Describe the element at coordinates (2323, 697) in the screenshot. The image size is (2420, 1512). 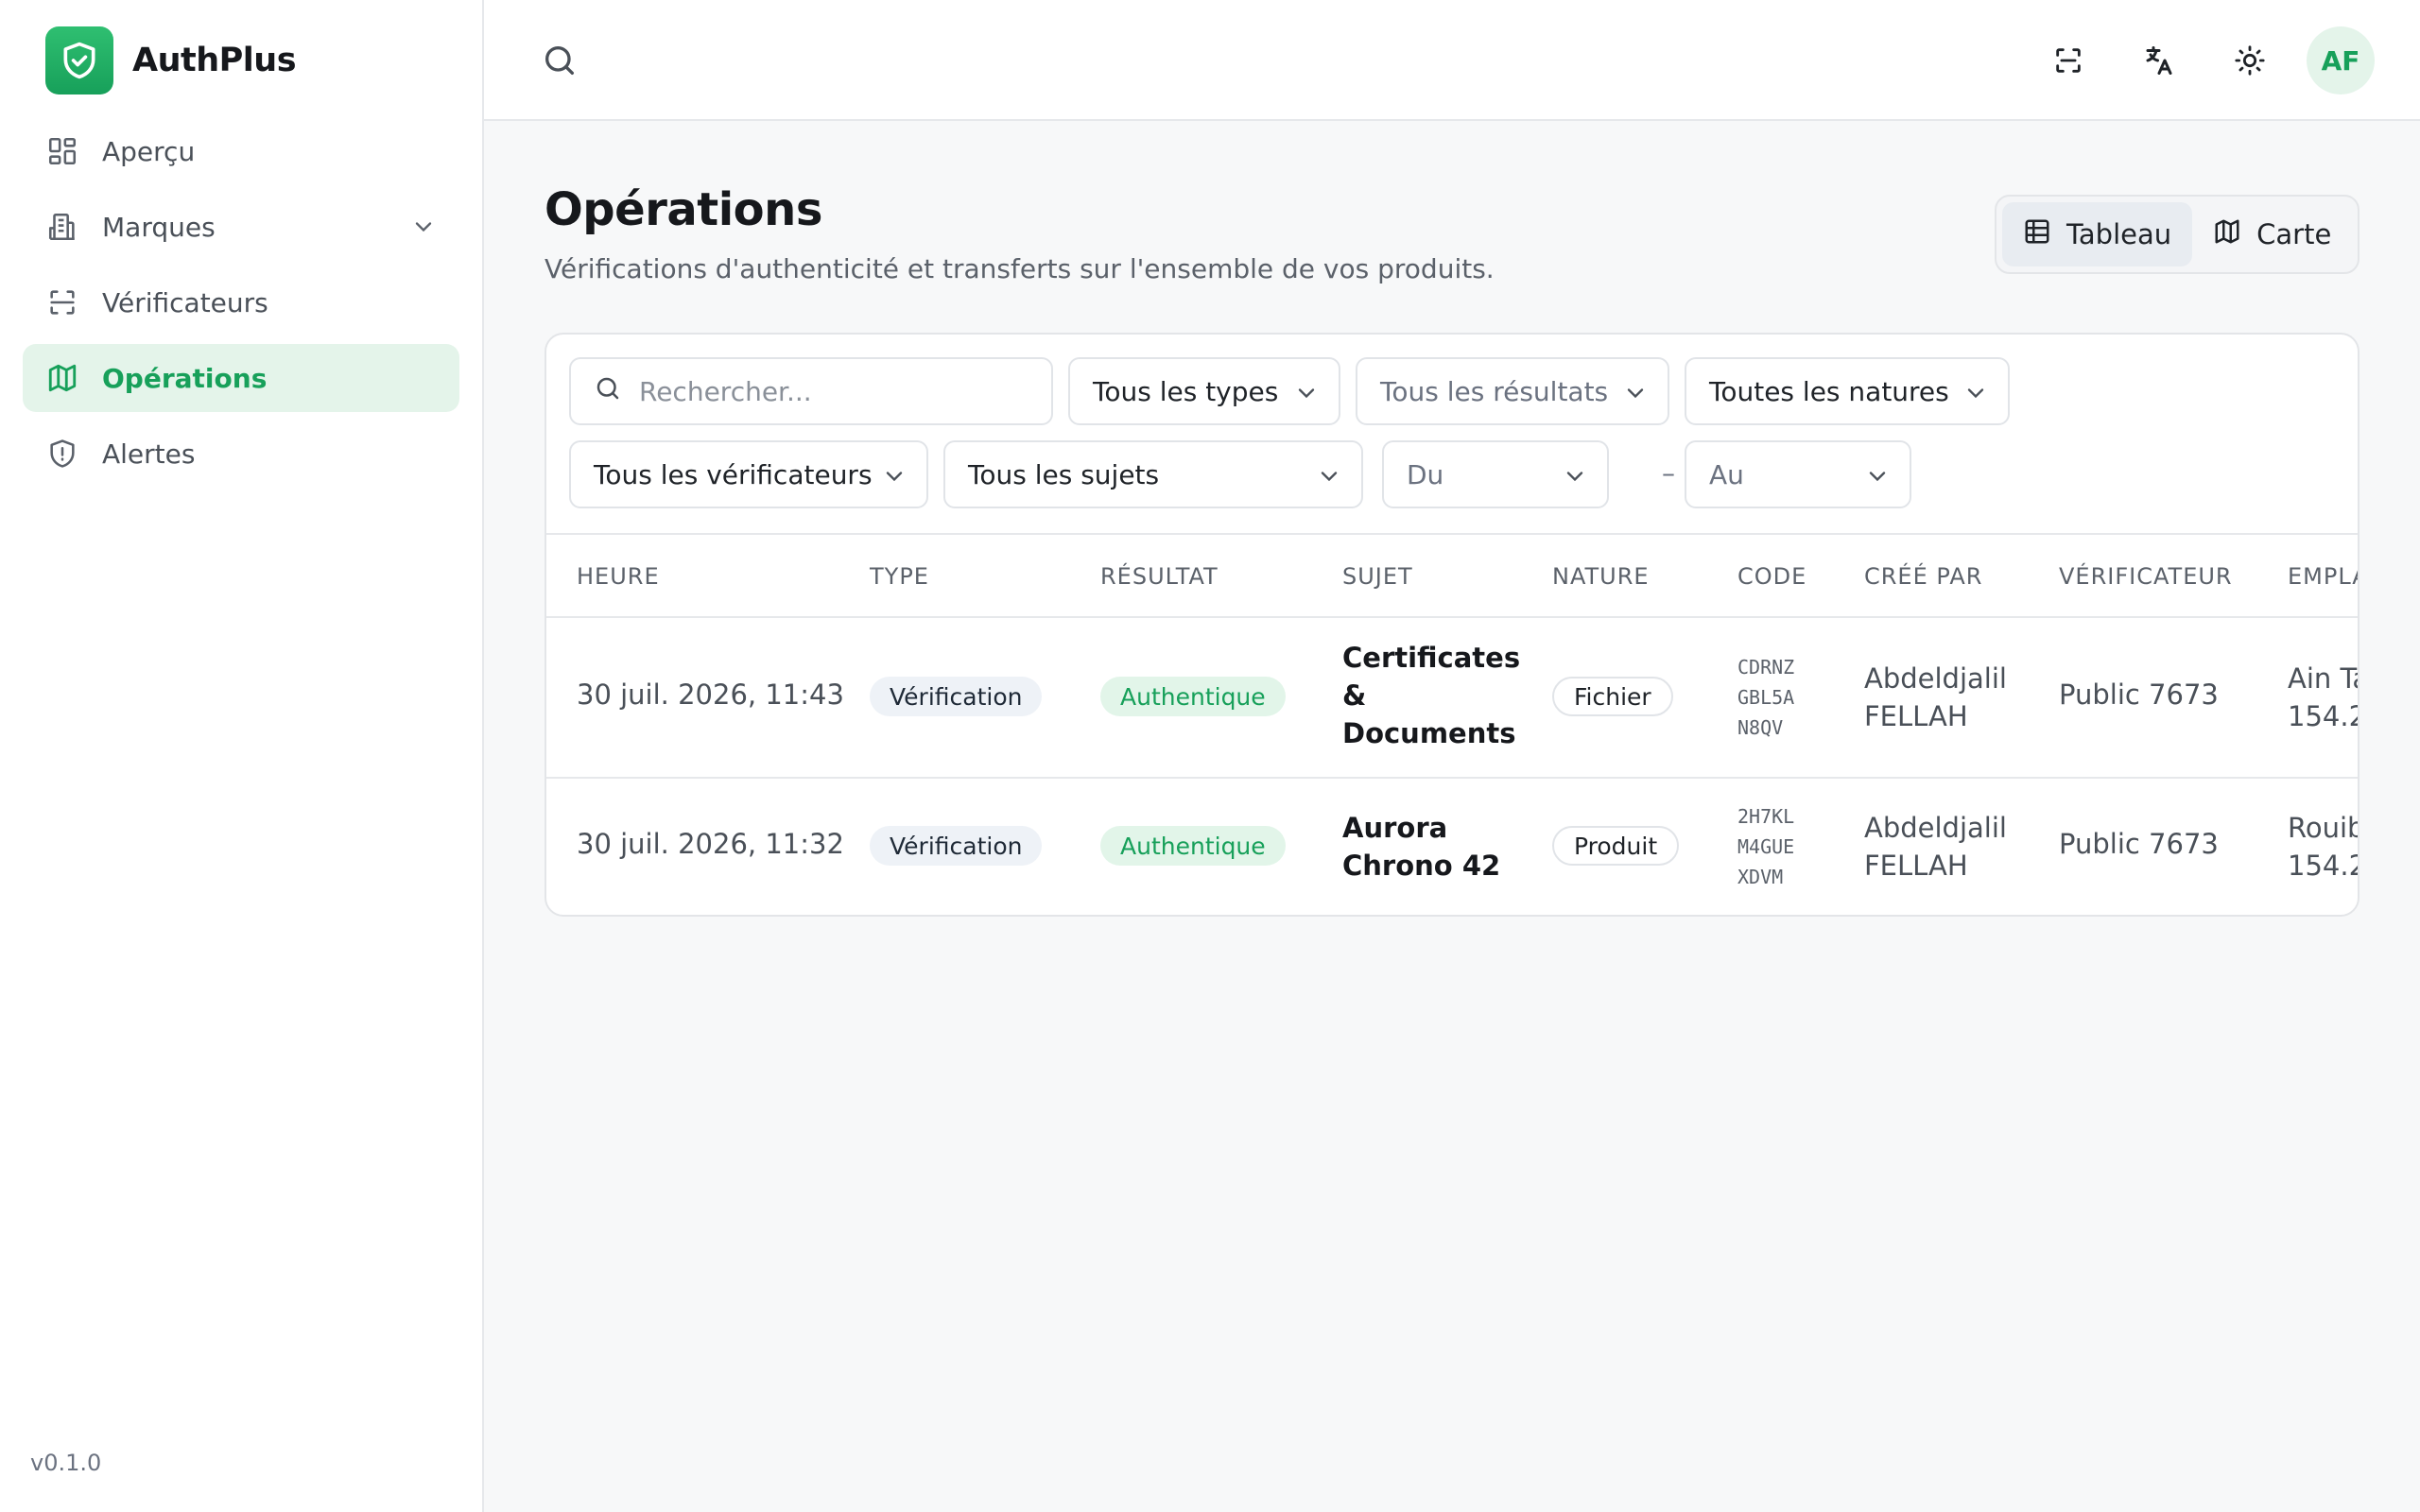
I see `row-location: Ain Ta 154.24` at that location.